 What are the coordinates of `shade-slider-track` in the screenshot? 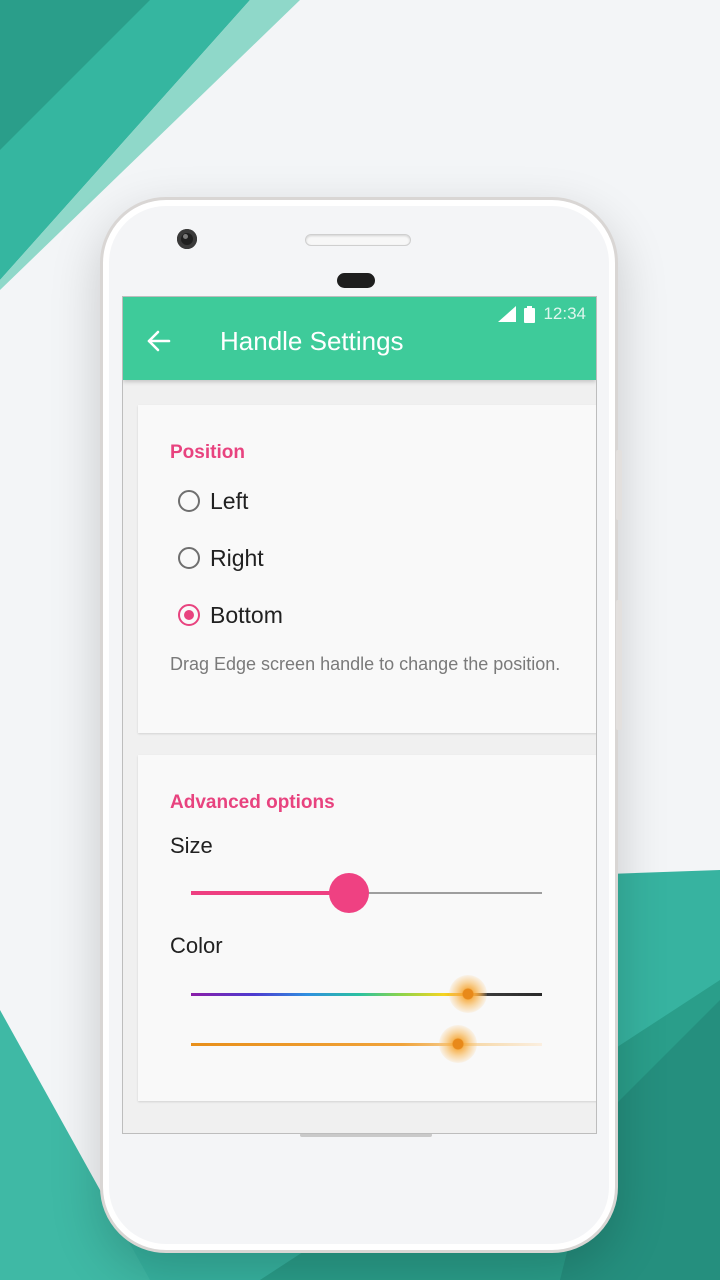 It's located at (366, 1044).